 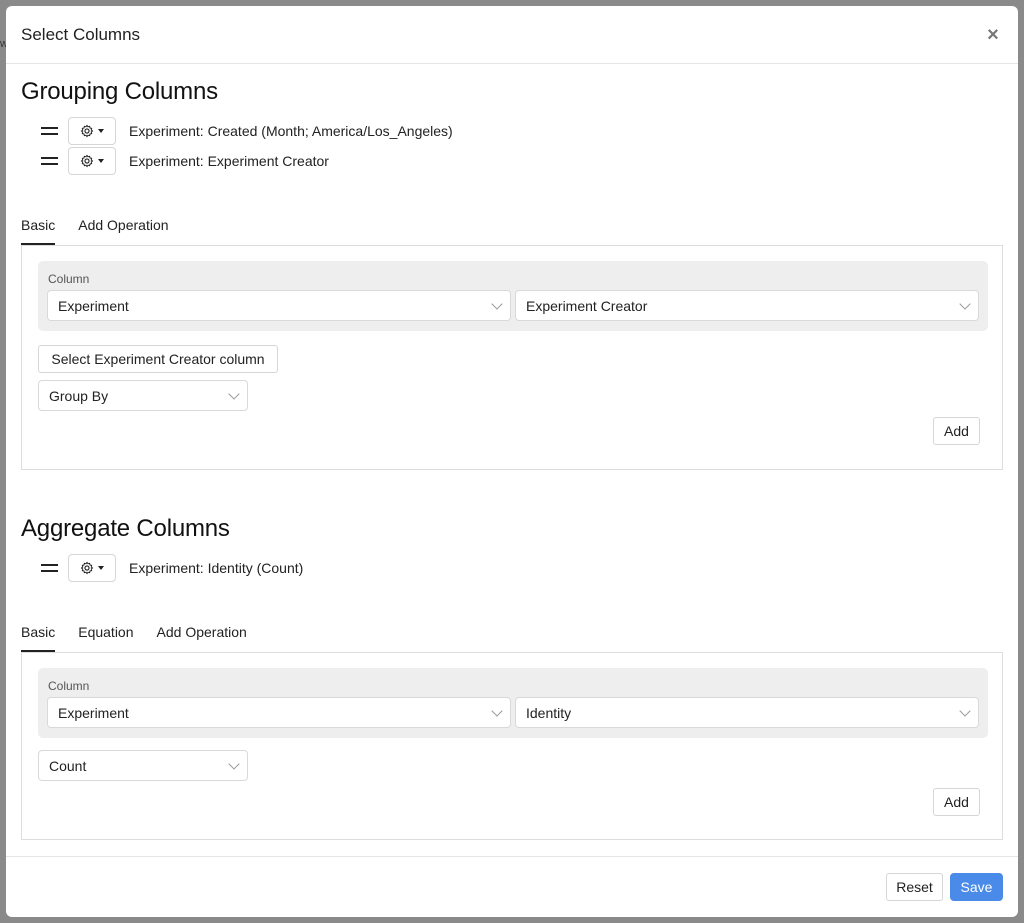 What do you see at coordinates (587, 305) in the screenshot?
I see `field-select-value: Experiment Creator` at bounding box center [587, 305].